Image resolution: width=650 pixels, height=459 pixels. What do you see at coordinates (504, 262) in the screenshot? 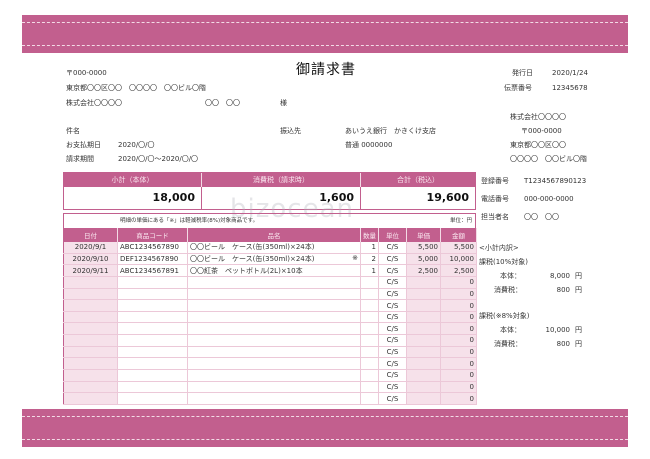
I see `standard-rate-label: 課税(10%対象)` at bounding box center [504, 262].